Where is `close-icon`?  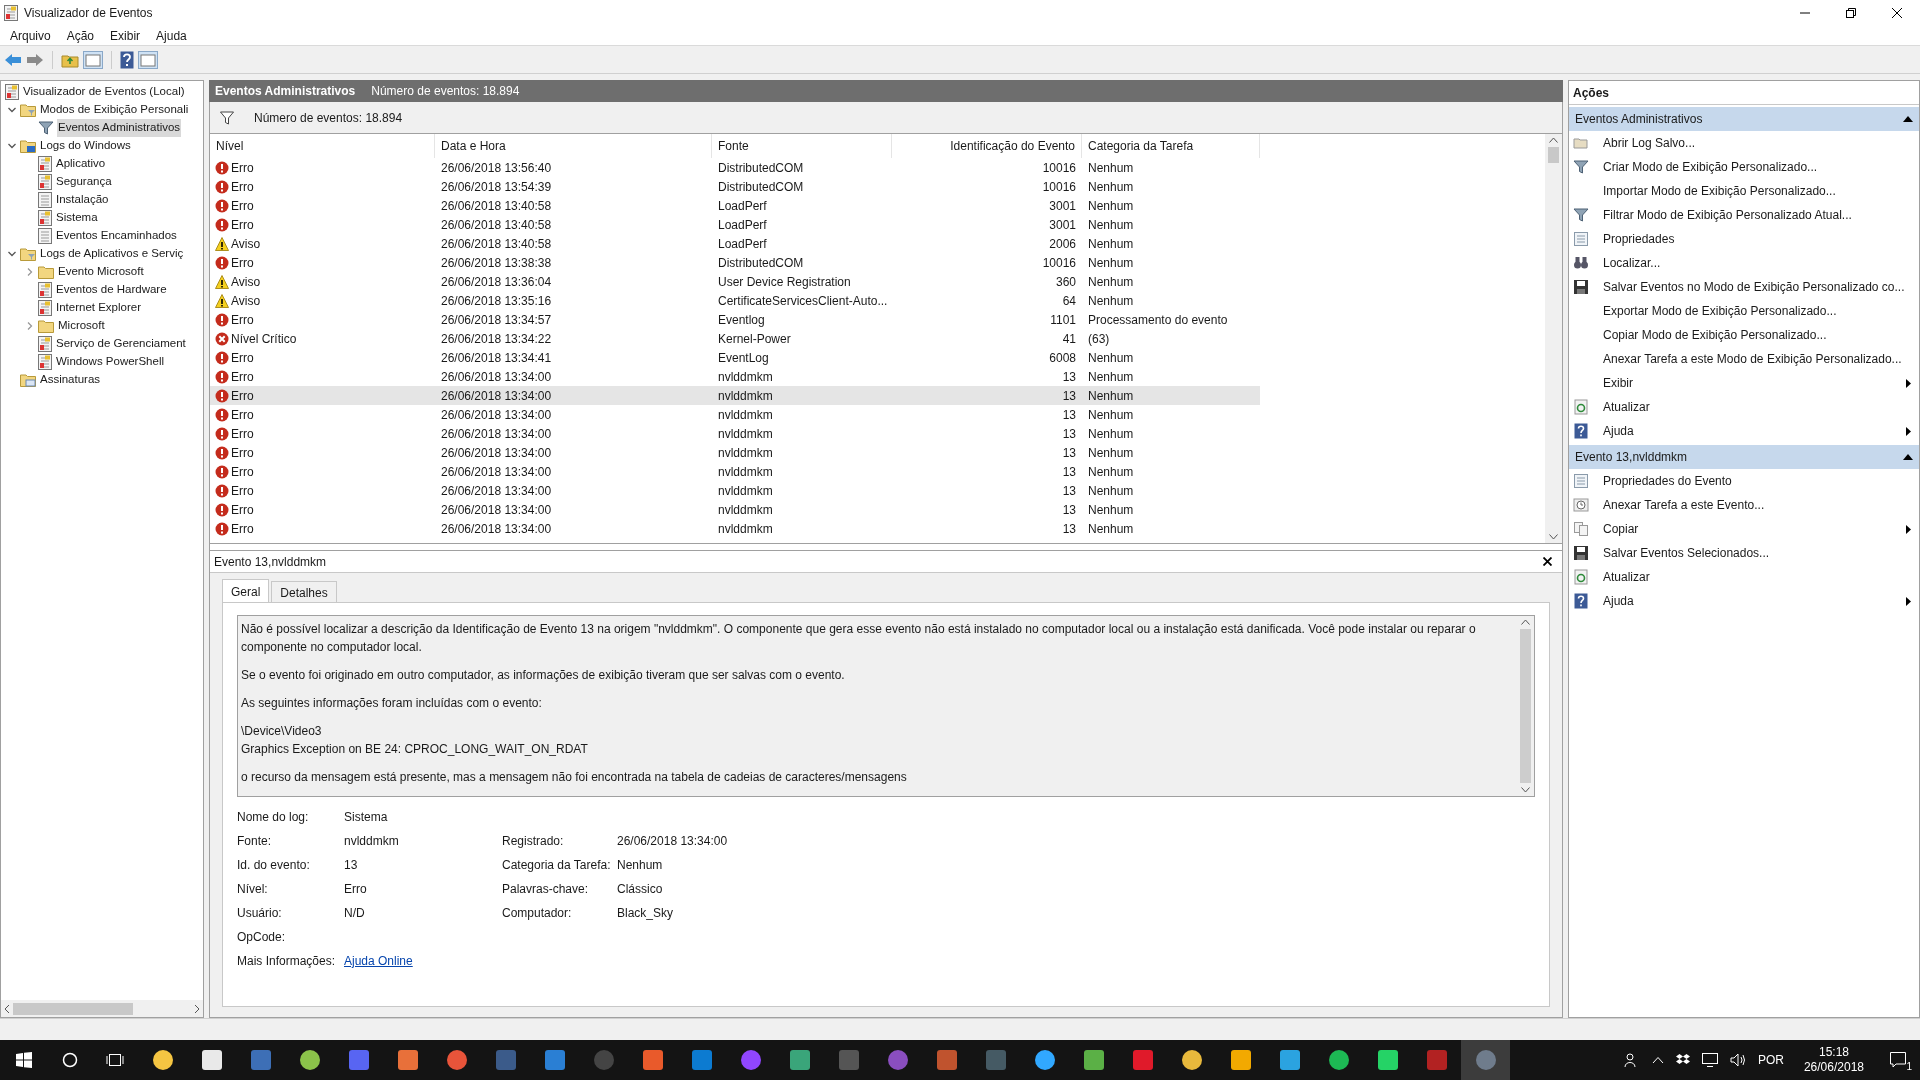
close-icon is located at coordinates (1547, 561).